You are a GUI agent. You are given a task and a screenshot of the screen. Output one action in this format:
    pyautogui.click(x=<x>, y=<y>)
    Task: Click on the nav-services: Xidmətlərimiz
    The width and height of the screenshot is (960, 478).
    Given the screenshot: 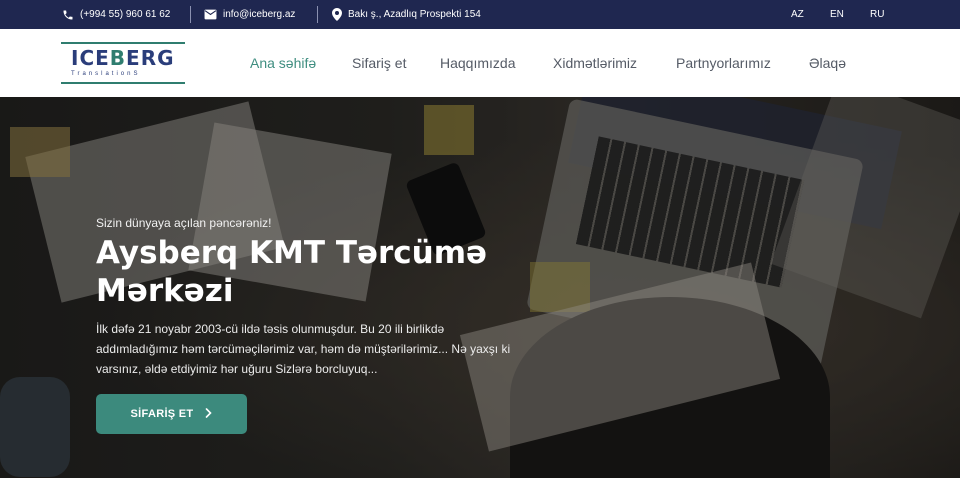 What is the action you would take?
    pyautogui.click(x=595, y=63)
    